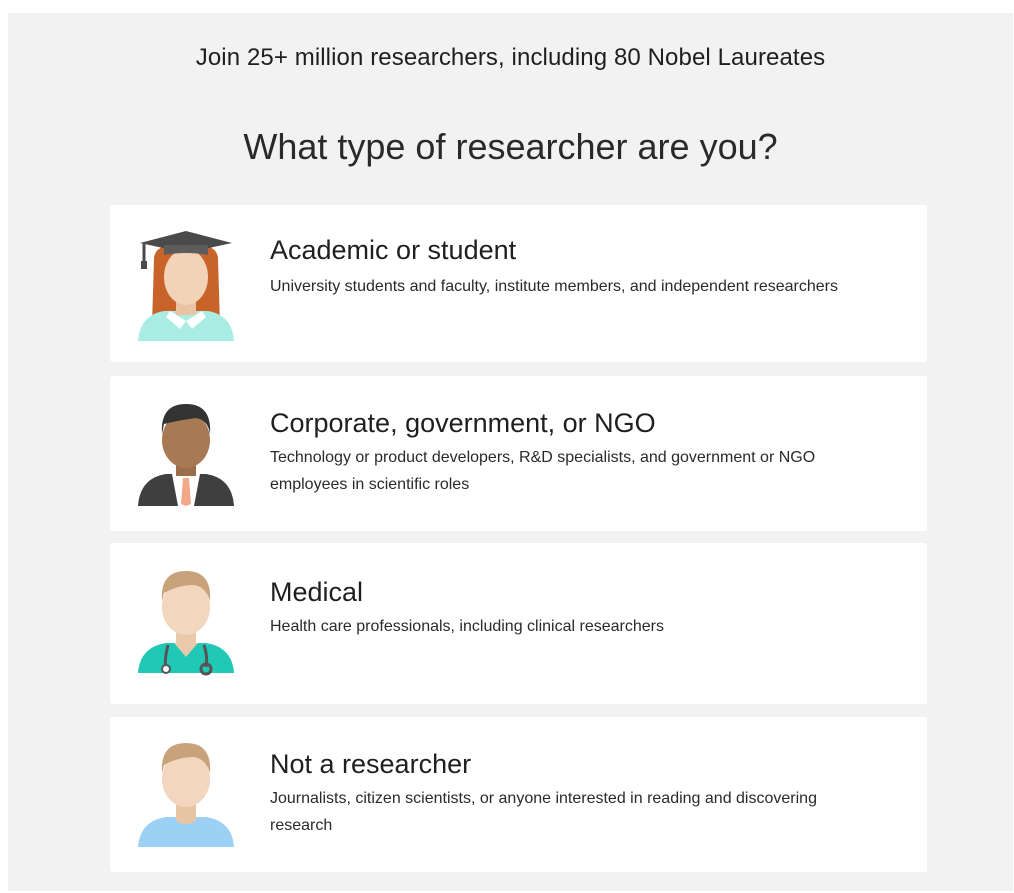 Image resolution: width=1014 pixels, height=893 pixels. Describe the element at coordinates (510, 146) in the screenshot. I see `page-title: What type of researcher are you?` at that location.